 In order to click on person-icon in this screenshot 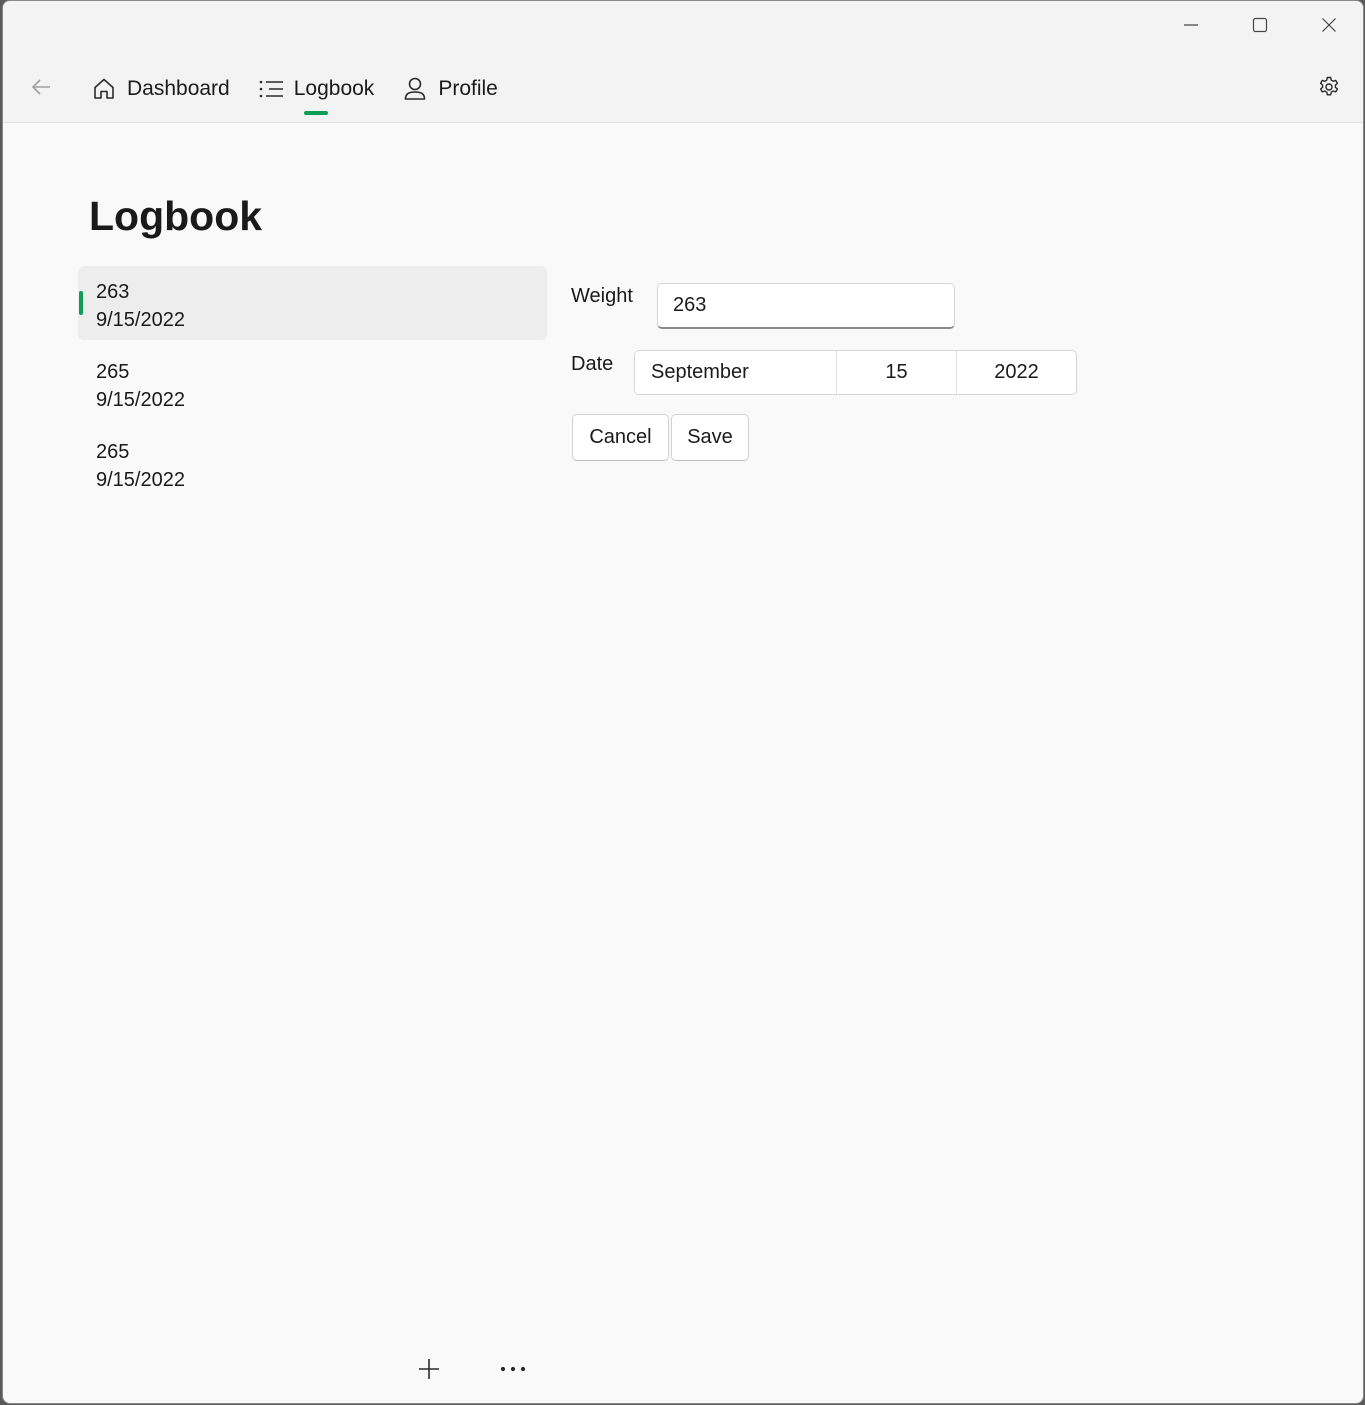, I will do `click(415, 89)`.